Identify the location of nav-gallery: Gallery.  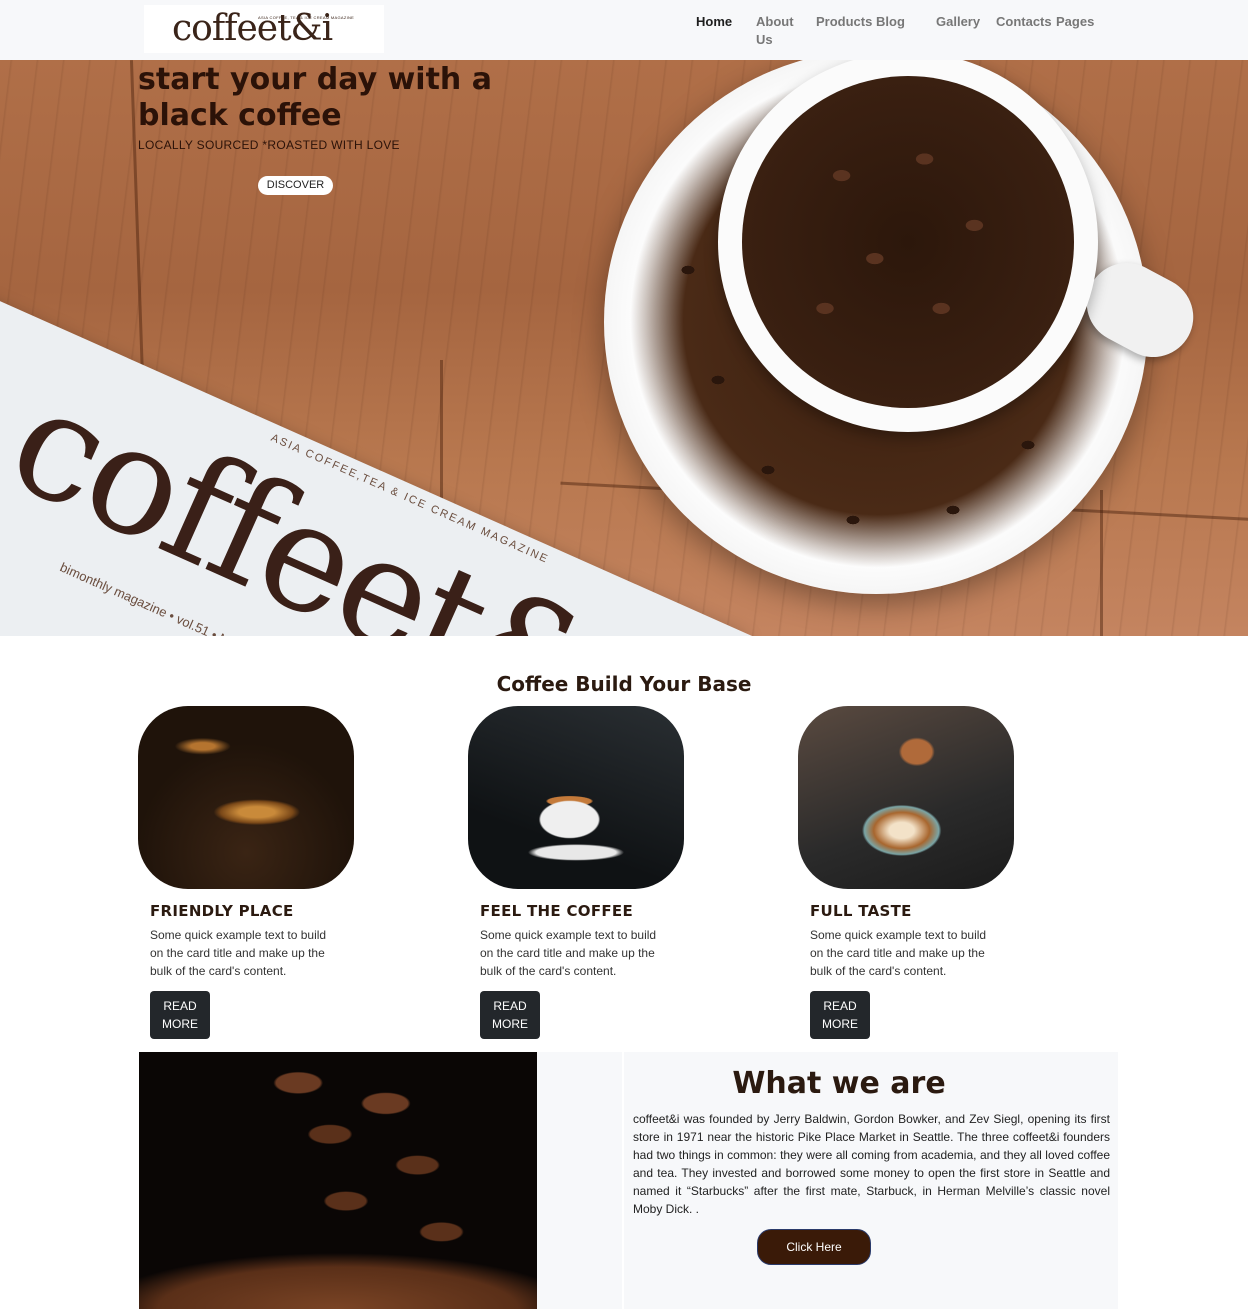
(958, 22).